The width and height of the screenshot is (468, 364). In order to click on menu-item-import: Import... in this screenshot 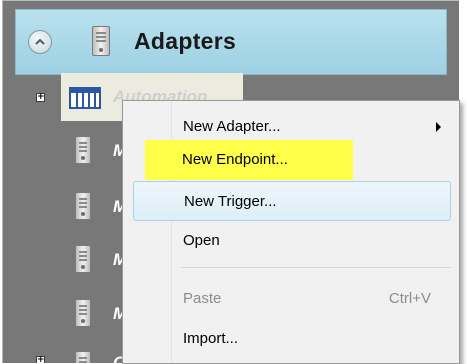, I will do `click(292, 339)`.